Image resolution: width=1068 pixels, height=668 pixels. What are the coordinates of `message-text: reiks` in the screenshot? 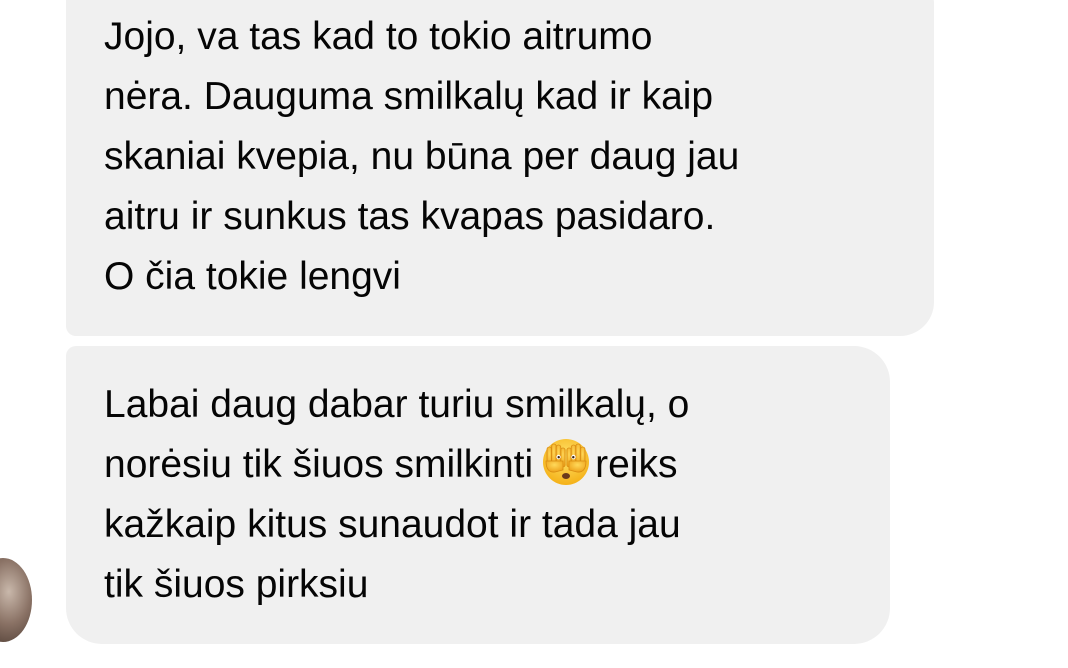 It's located at (636, 464).